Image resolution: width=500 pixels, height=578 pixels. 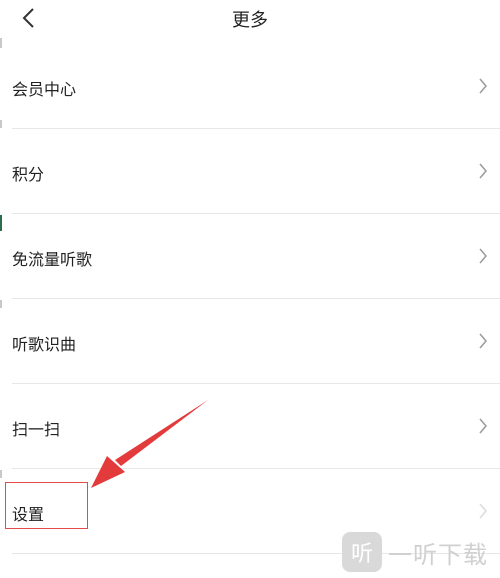 I want to click on page-title: 更多, so click(x=250, y=20).